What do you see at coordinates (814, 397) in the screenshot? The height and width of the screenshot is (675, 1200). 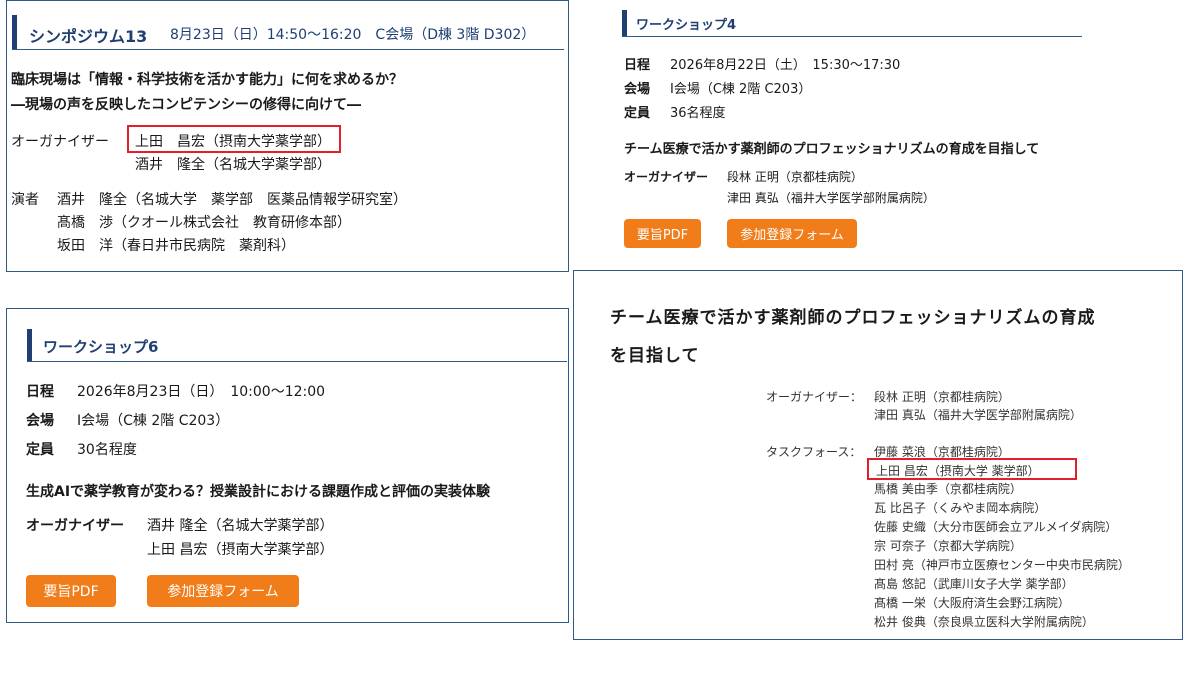 I see `organizer-label: オーガナイザー：` at bounding box center [814, 397].